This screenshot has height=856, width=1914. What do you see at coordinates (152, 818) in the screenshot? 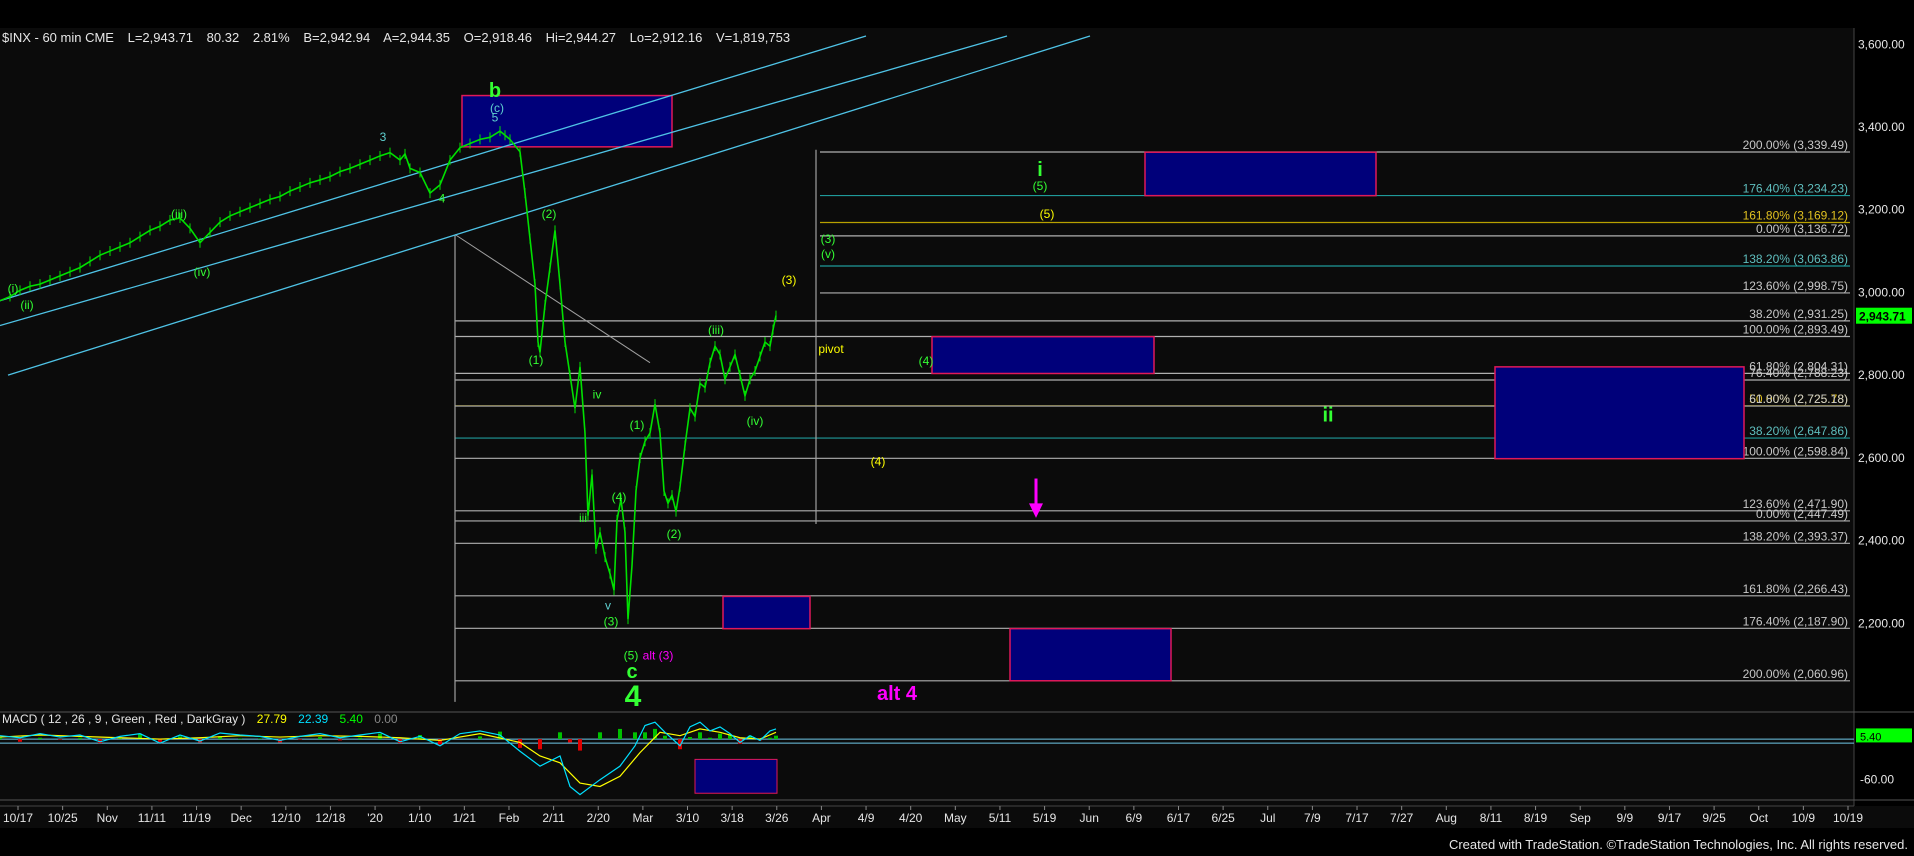
I see `x-tick-label: 11/11` at bounding box center [152, 818].